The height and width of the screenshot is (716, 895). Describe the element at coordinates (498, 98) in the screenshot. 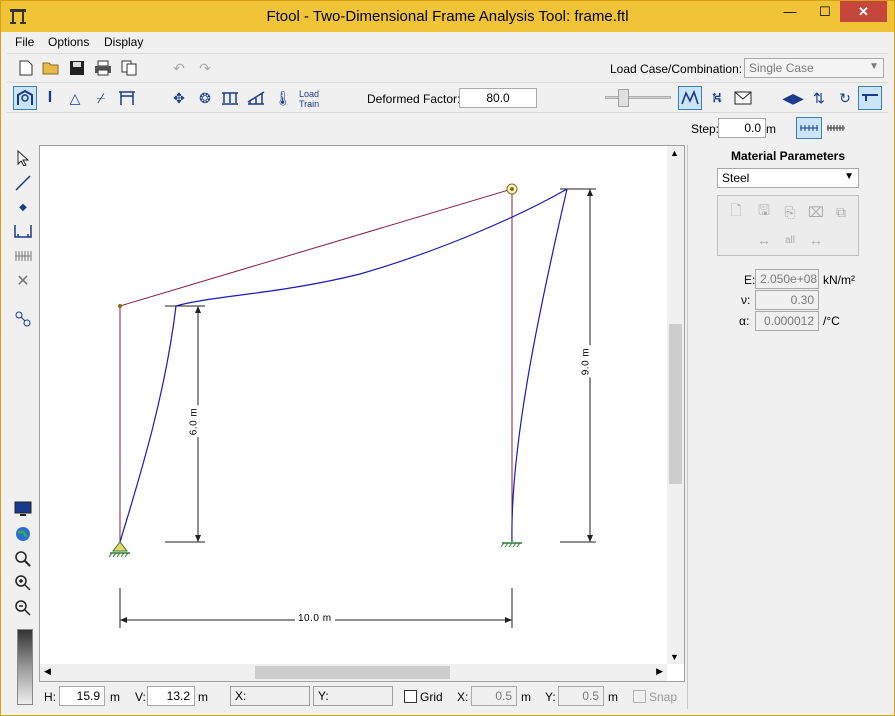

I see `deformed-factor-input: 80.0` at that location.